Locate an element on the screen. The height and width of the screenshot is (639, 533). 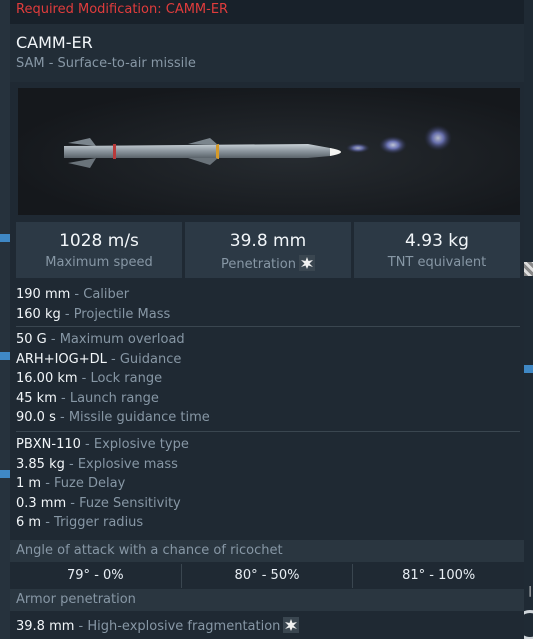
checker-icon is located at coordinates (528, 269).